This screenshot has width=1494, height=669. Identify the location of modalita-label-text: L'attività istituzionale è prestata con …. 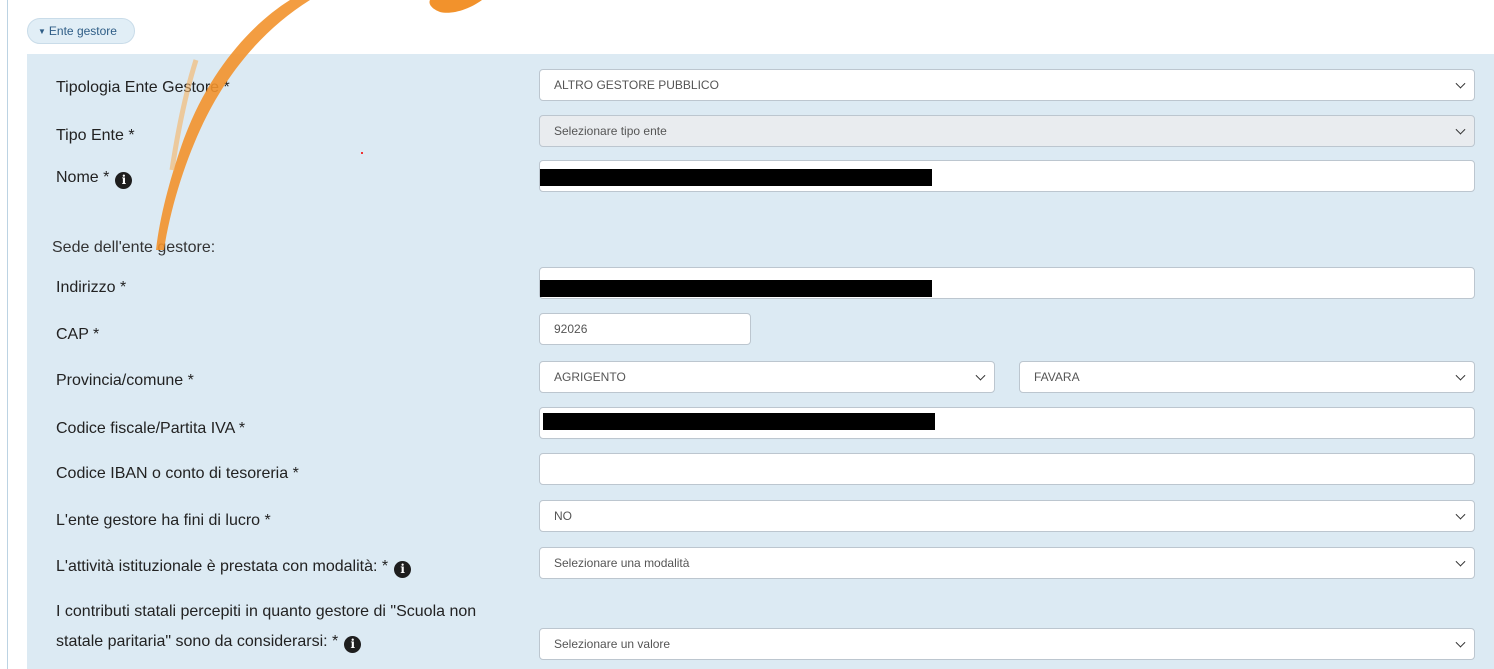
(222, 566).